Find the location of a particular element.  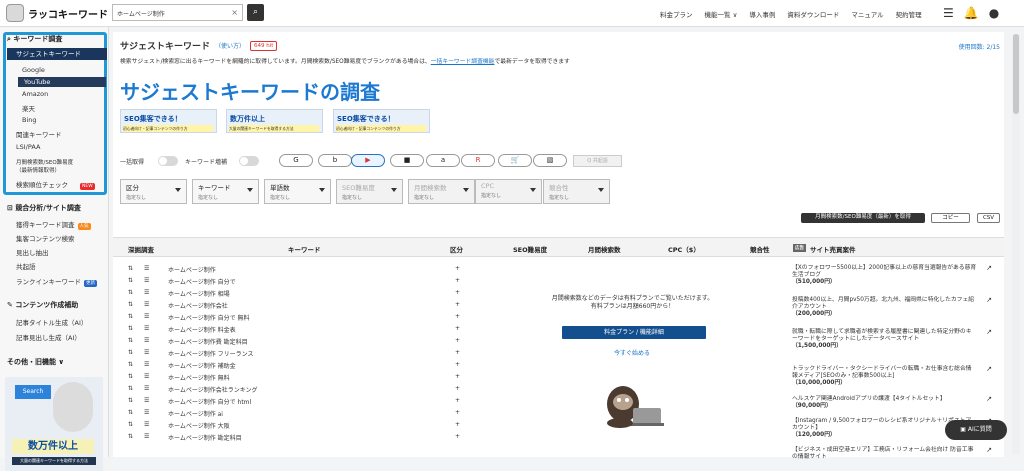

banner-2: 数万件以上 大量の関連キーワードを取得する方法 is located at coordinates (274, 121).